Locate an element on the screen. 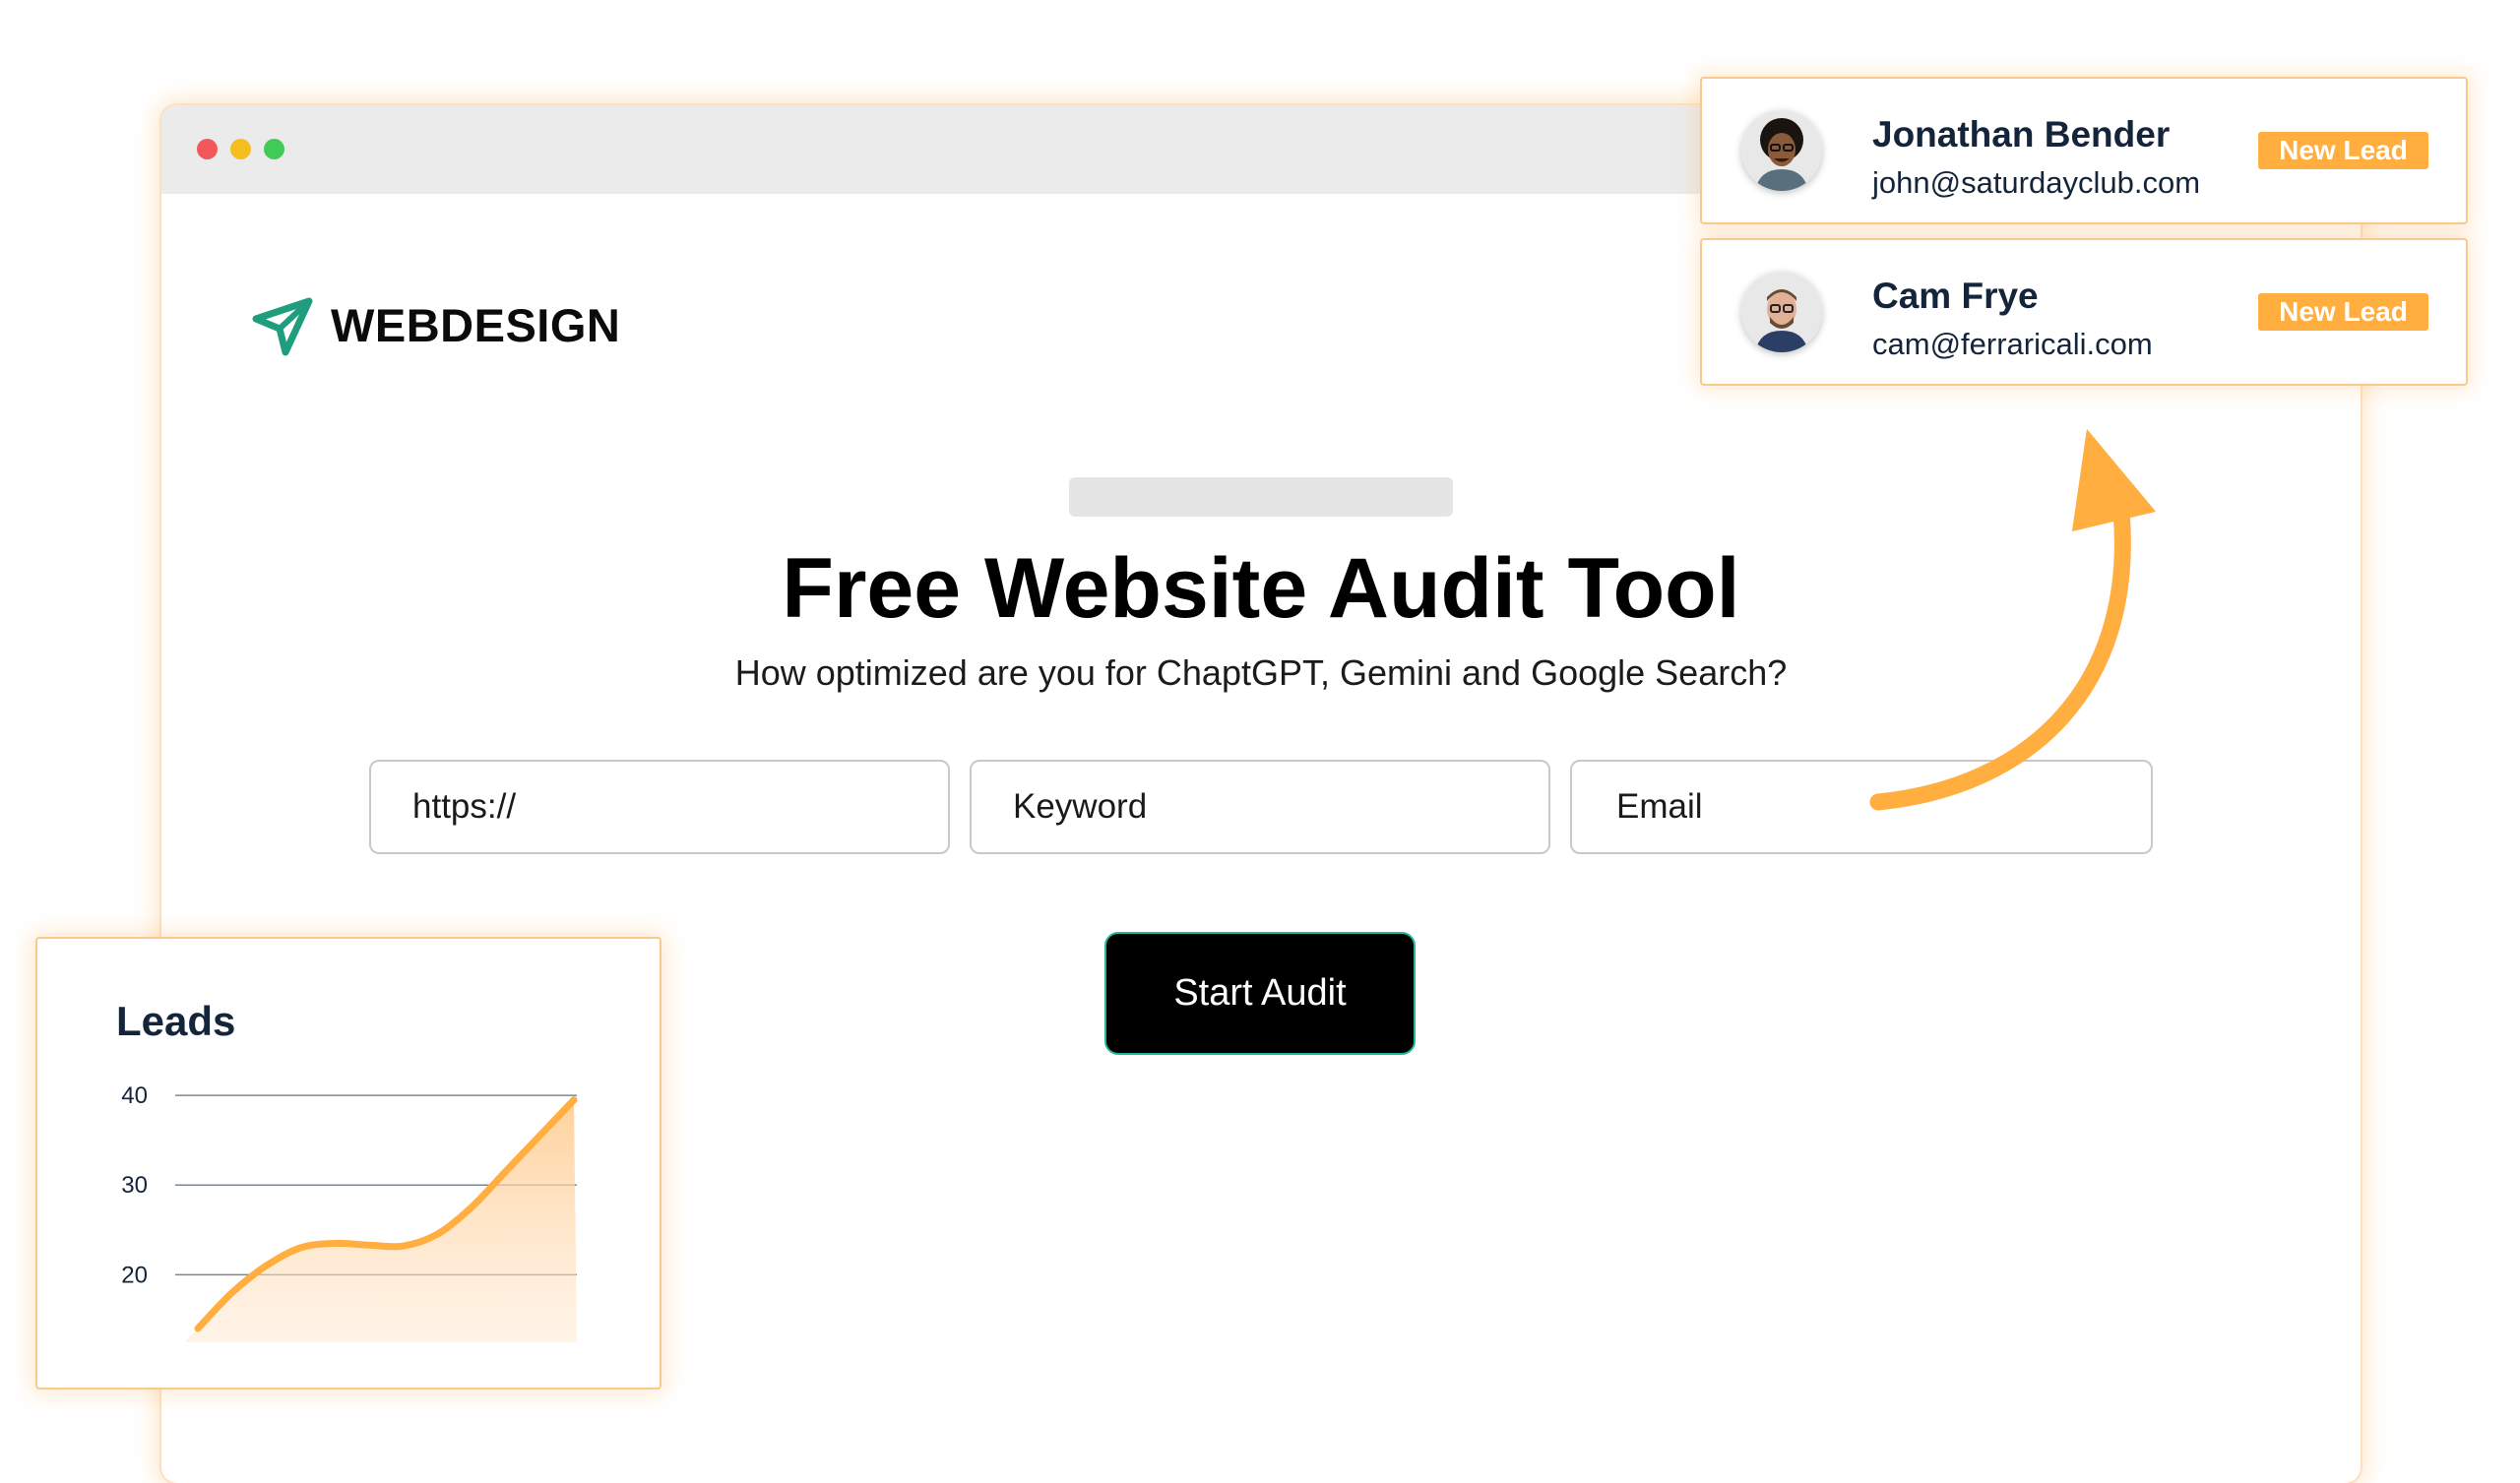  email-input is located at coordinates (1861, 807).